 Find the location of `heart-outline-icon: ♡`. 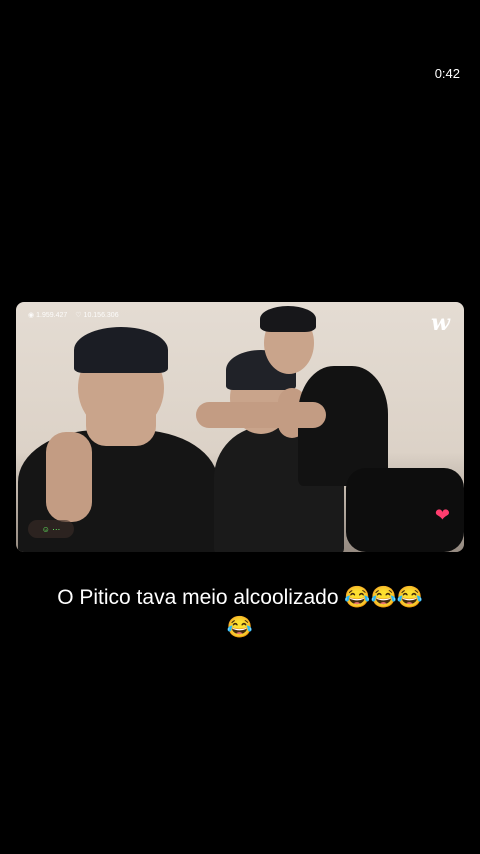

heart-outline-icon: ♡ is located at coordinates (78, 315).